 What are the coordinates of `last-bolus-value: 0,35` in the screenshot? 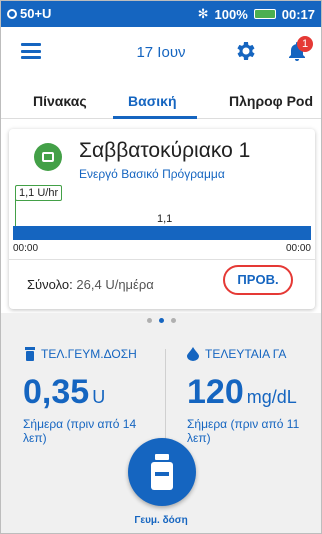 It's located at (56, 392).